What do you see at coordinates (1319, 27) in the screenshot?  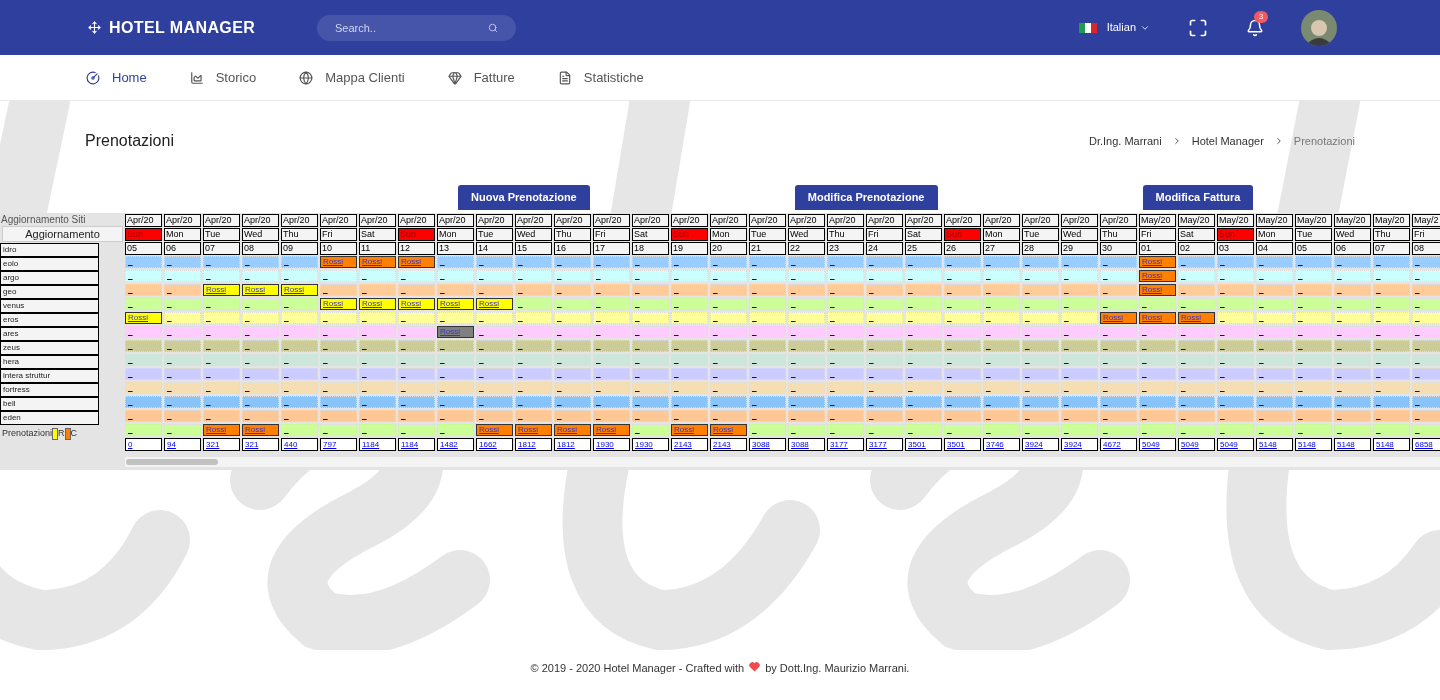 I see `user-avatar` at bounding box center [1319, 27].